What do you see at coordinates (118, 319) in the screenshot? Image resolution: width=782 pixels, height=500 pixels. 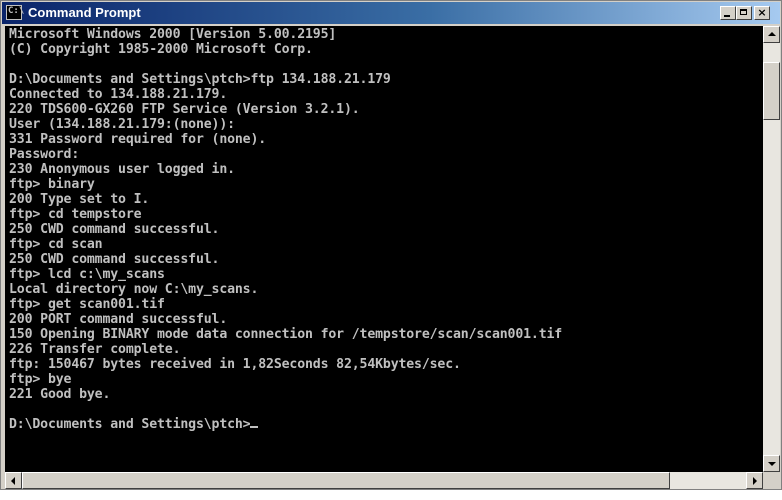 I see `console-line: 200 PORT command successful.` at bounding box center [118, 319].